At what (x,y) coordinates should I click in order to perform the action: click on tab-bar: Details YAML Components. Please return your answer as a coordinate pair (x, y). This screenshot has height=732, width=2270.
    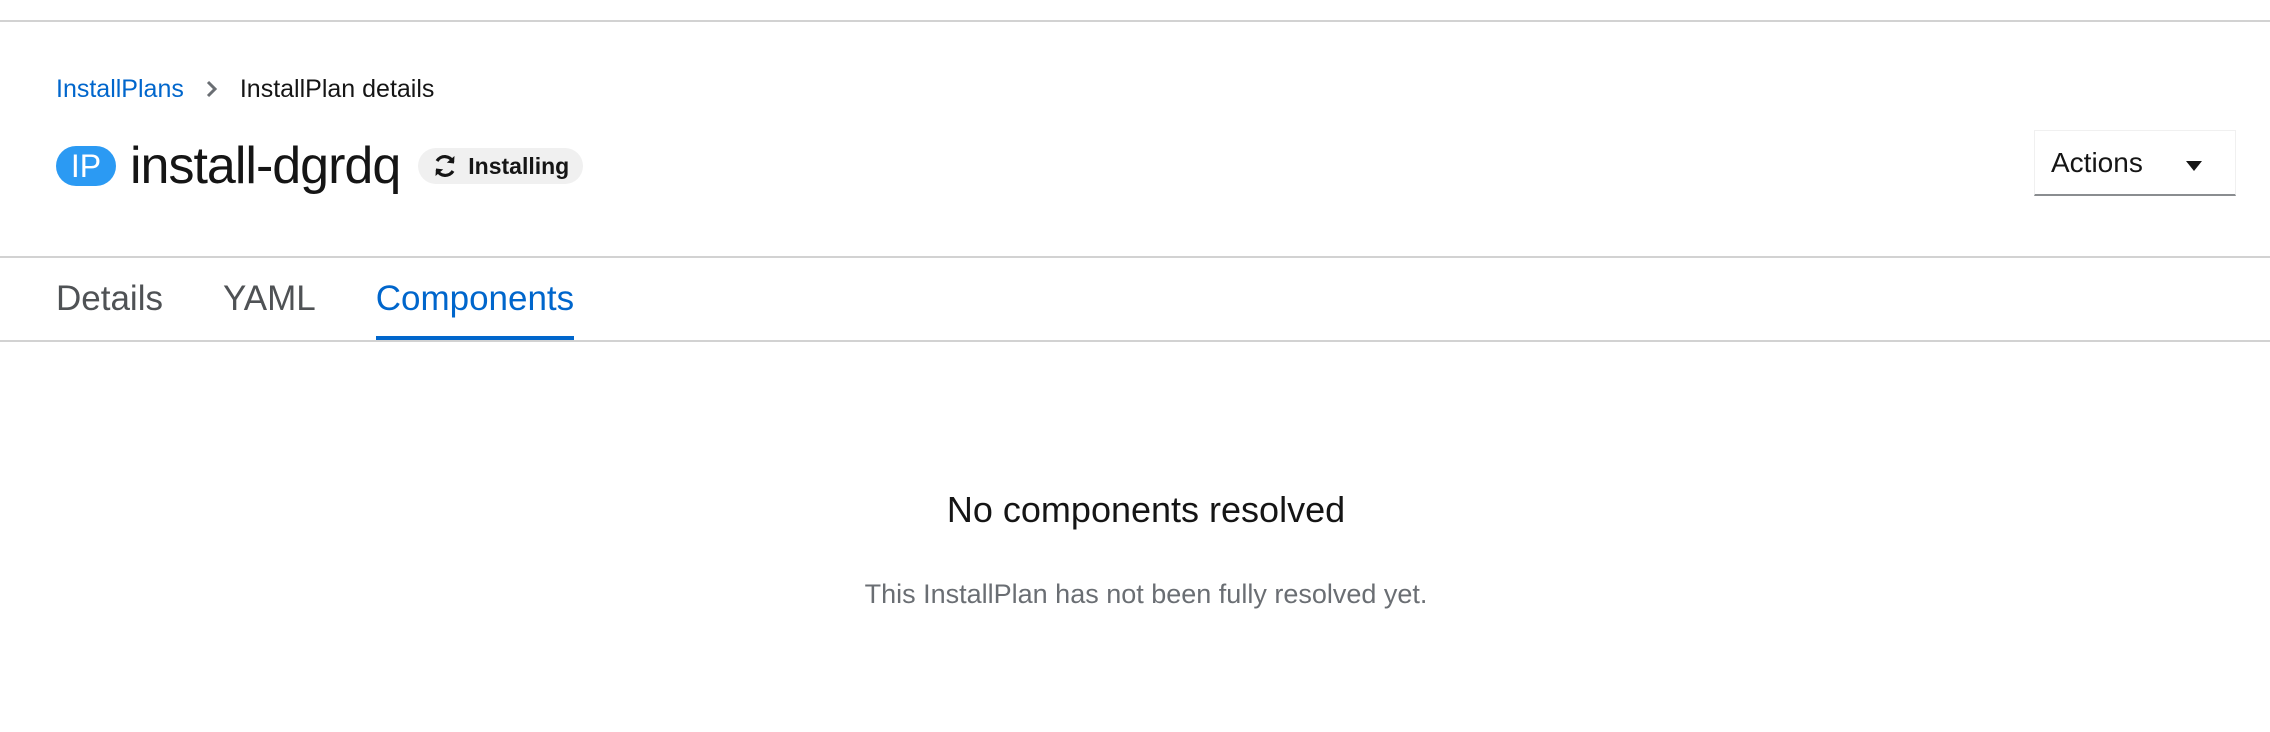
    Looking at the image, I should click on (345, 299).